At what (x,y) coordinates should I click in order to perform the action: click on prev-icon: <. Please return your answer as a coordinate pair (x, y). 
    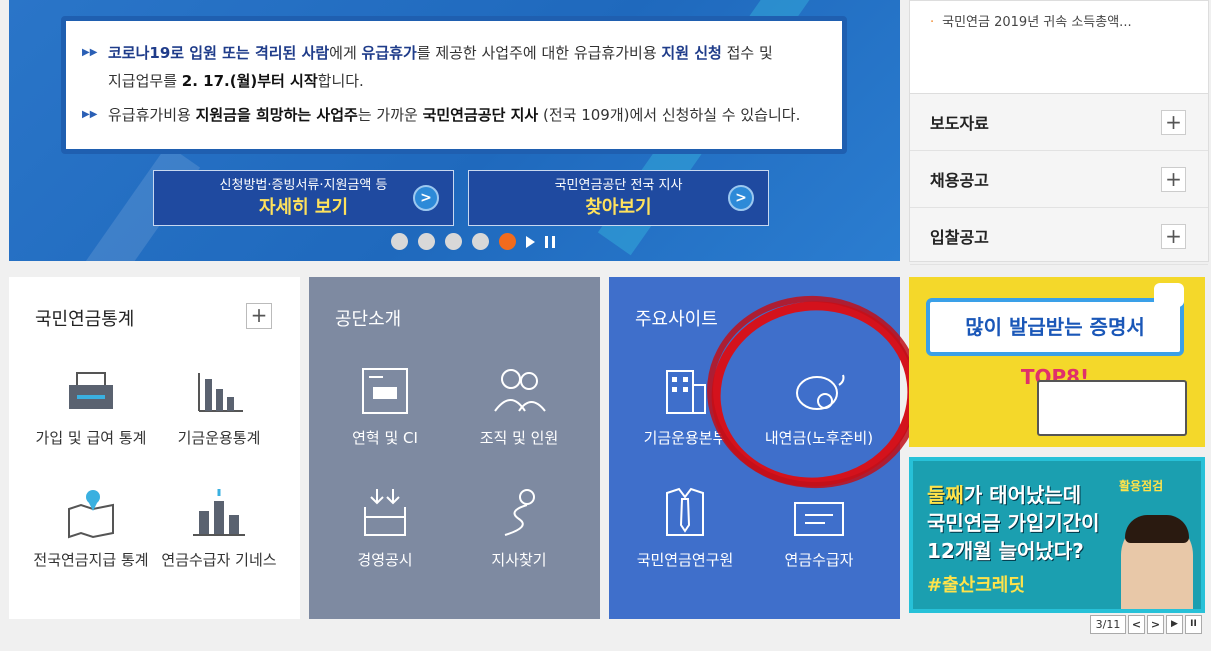
    Looking at the image, I should click on (1136, 624).